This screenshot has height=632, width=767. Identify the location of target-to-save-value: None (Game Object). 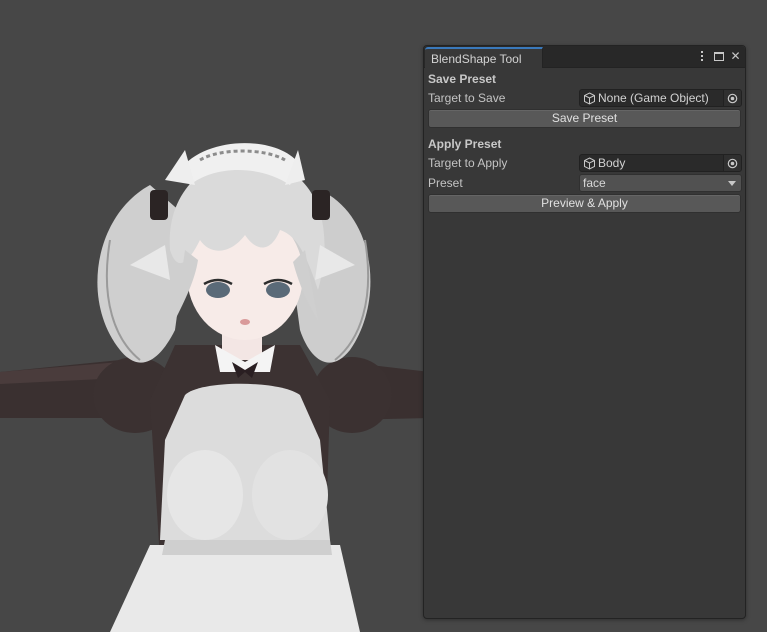
(653, 98).